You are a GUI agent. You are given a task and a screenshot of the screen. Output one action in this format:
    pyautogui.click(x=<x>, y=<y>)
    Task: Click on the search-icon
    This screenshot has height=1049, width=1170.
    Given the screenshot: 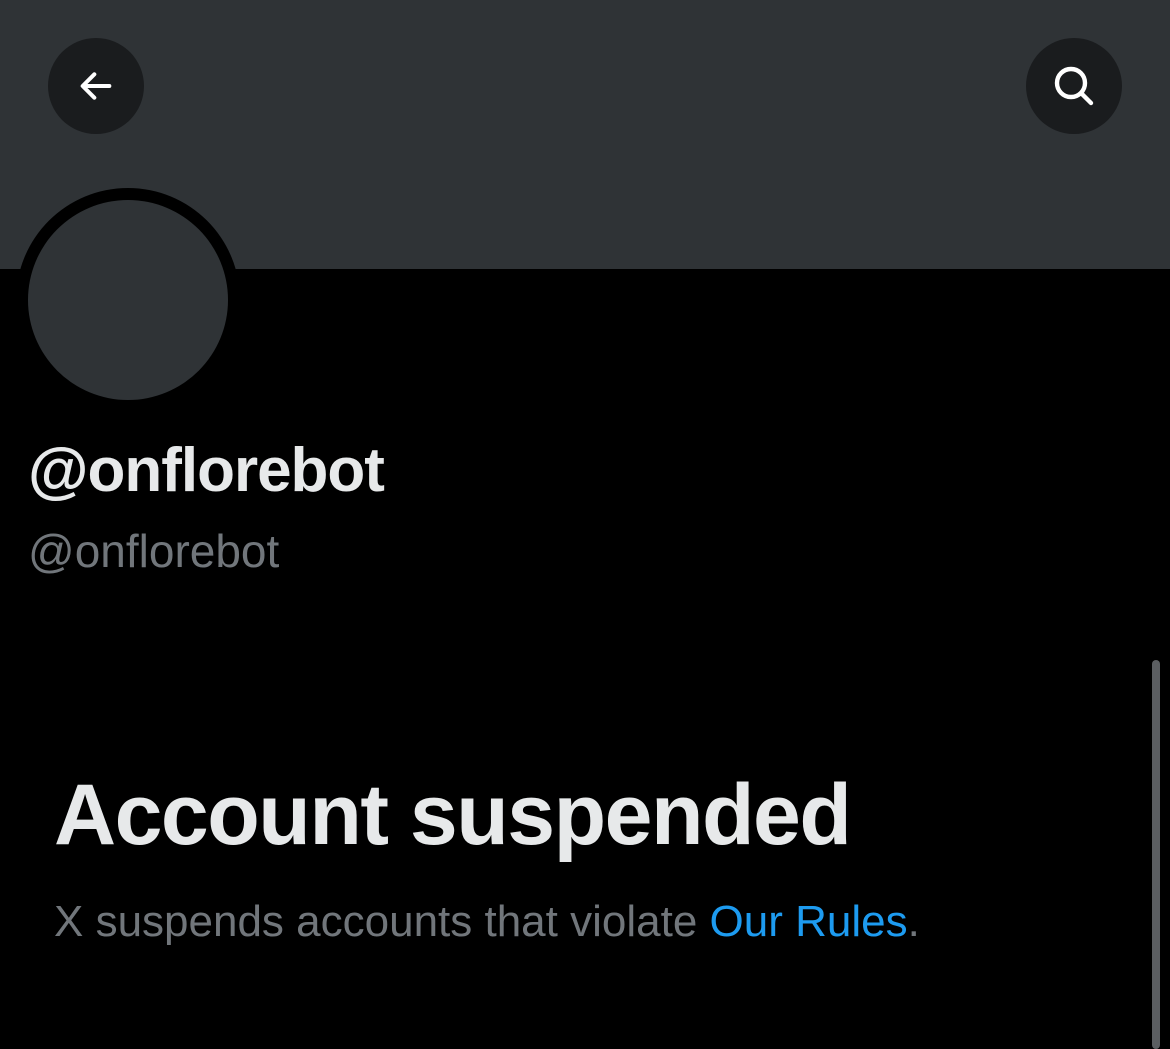 What is the action you would take?
    pyautogui.click(x=1074, y=86)
    